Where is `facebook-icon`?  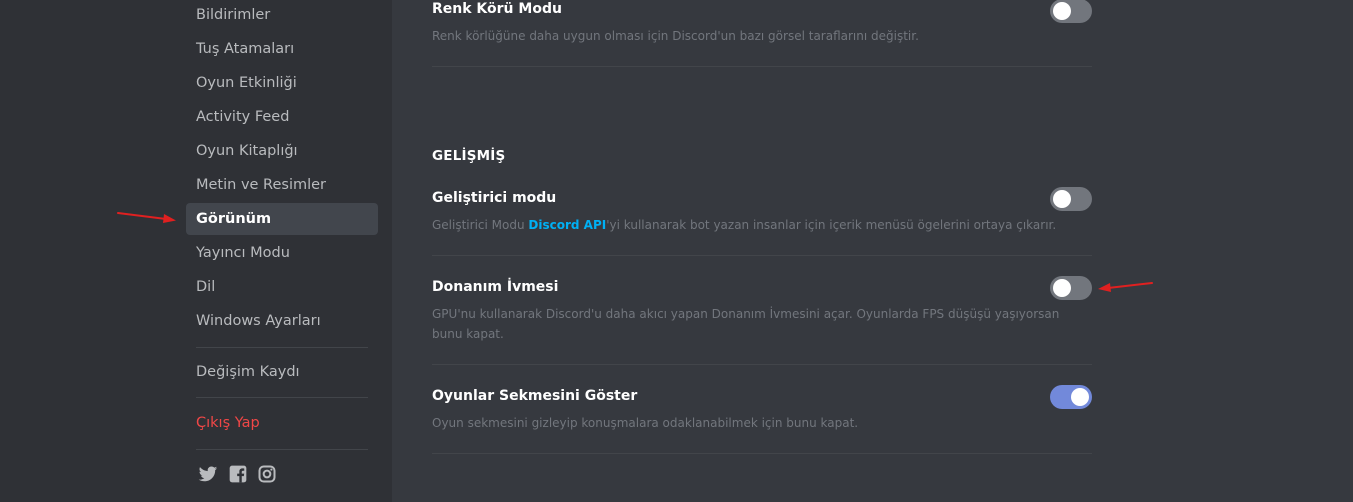 facebook-icon is located at coordinates (238, 474).